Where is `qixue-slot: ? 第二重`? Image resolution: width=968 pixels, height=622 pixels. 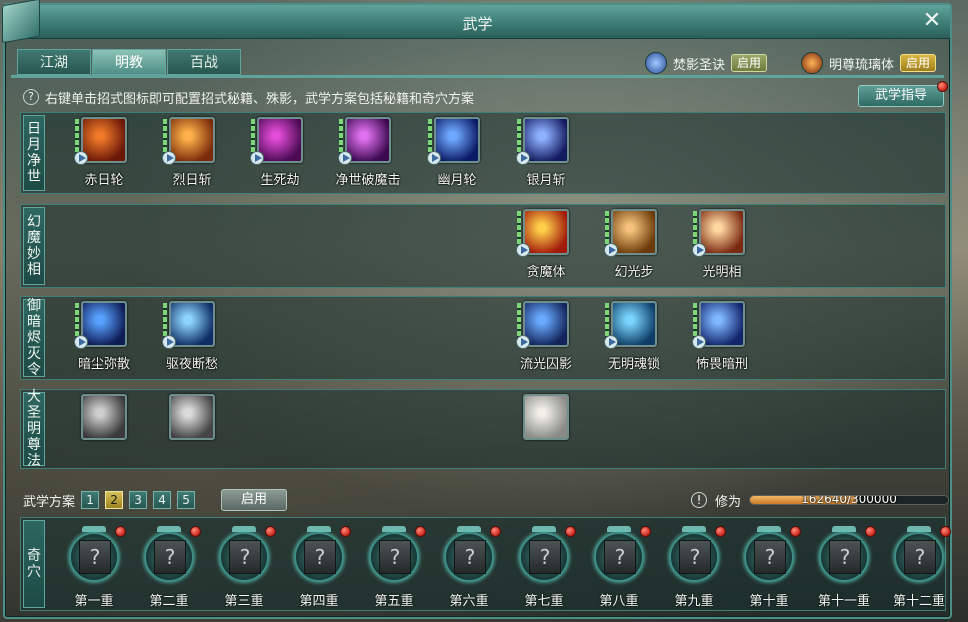 qixue-slot: ? 第二重 is located at coordinates (169, 566).